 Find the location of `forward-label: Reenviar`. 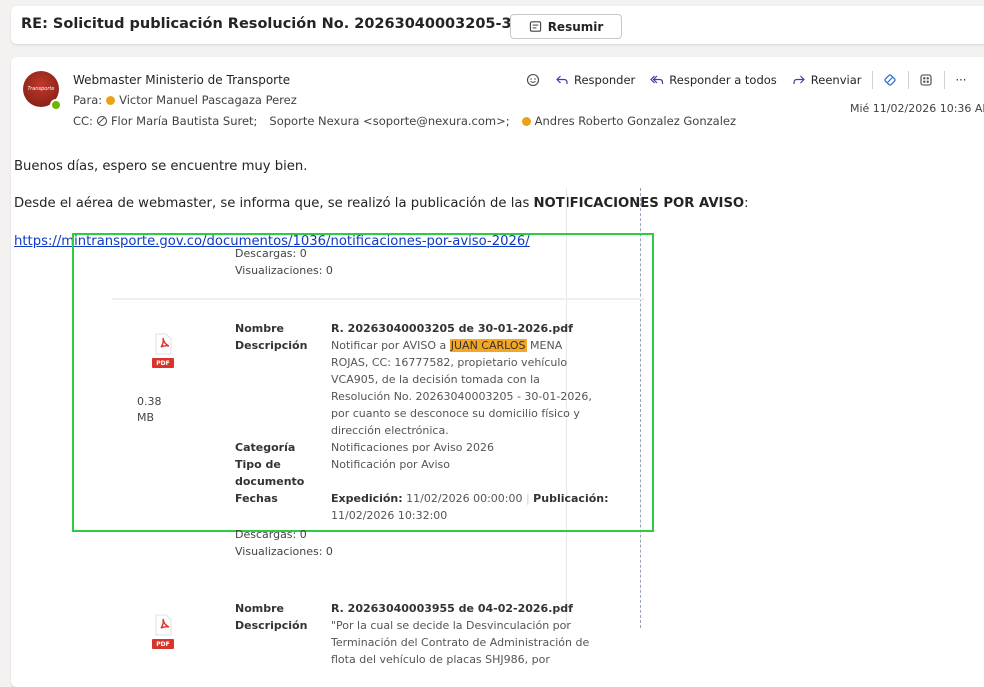

forward-label: Reenviar is located at coordinates (836, 80).